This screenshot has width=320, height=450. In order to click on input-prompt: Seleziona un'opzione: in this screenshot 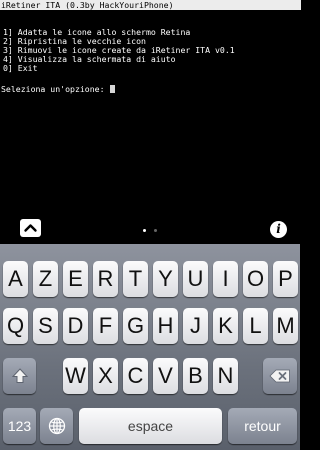, I will do `click(58, 89)`.